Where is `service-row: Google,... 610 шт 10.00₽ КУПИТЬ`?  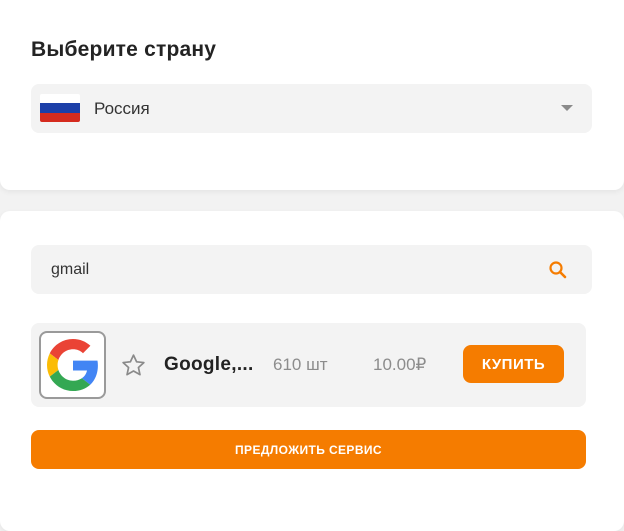
service-row: Google,... 610 шт 10.00₽ КУПИТЬ is located at coordinates (308, 365).